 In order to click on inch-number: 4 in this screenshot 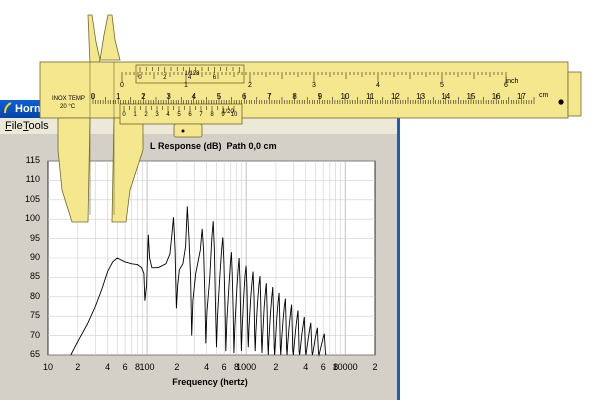, I will do `click(378, 85)`.